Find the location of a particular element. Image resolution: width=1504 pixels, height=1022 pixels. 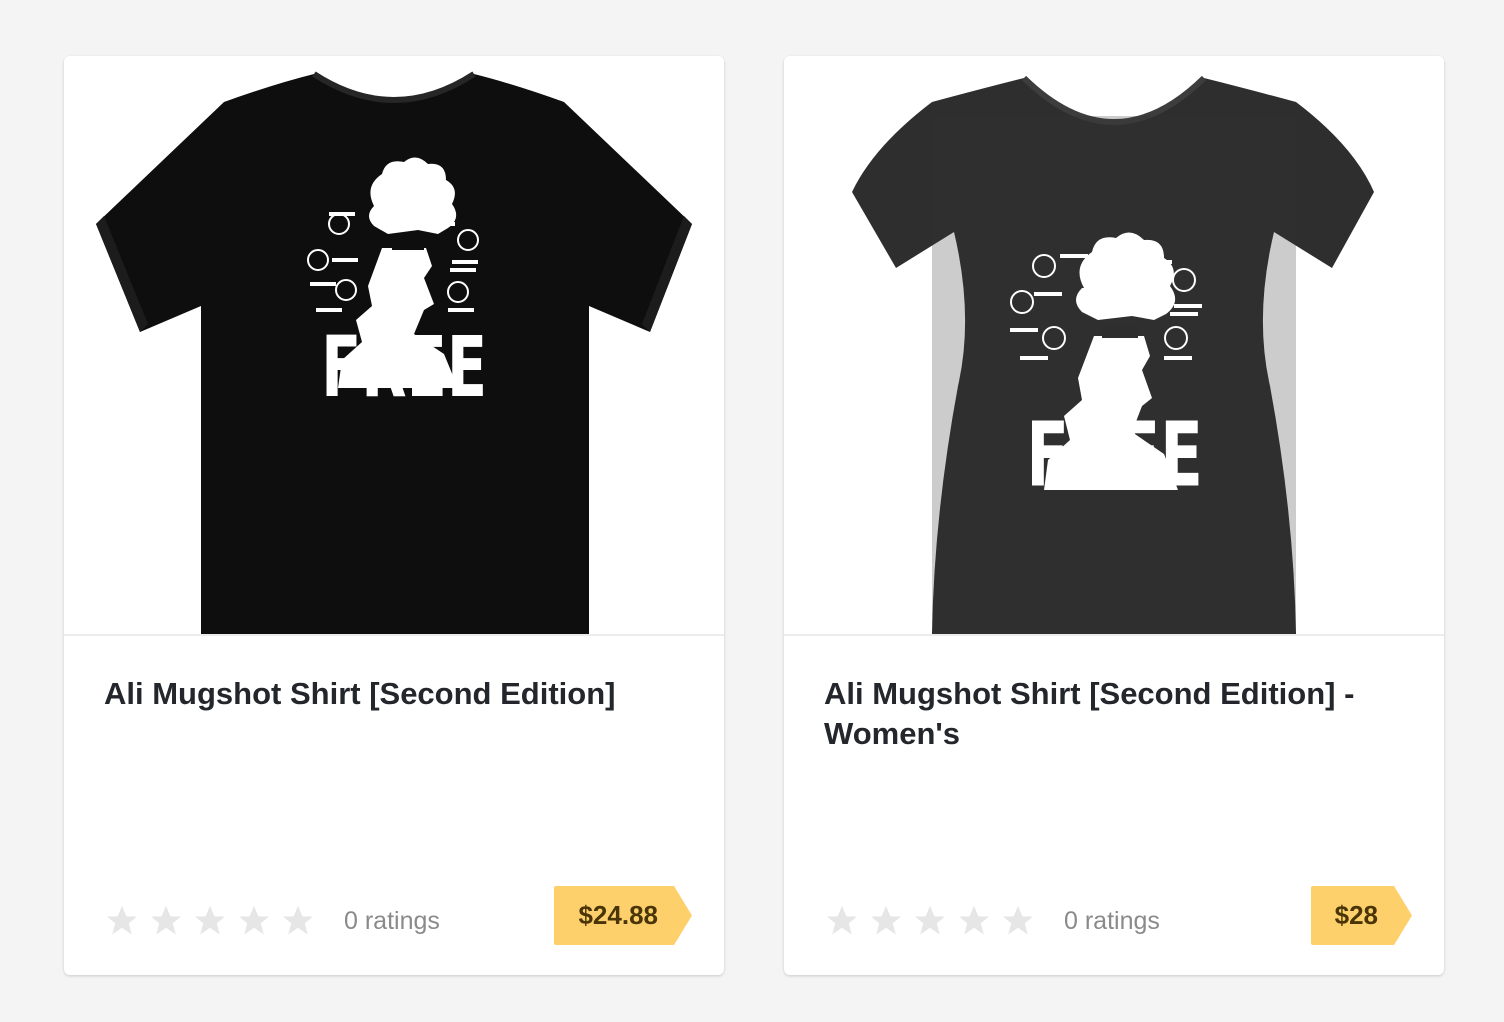

price-tag: $24.88 is located at coordinates (623, 915).